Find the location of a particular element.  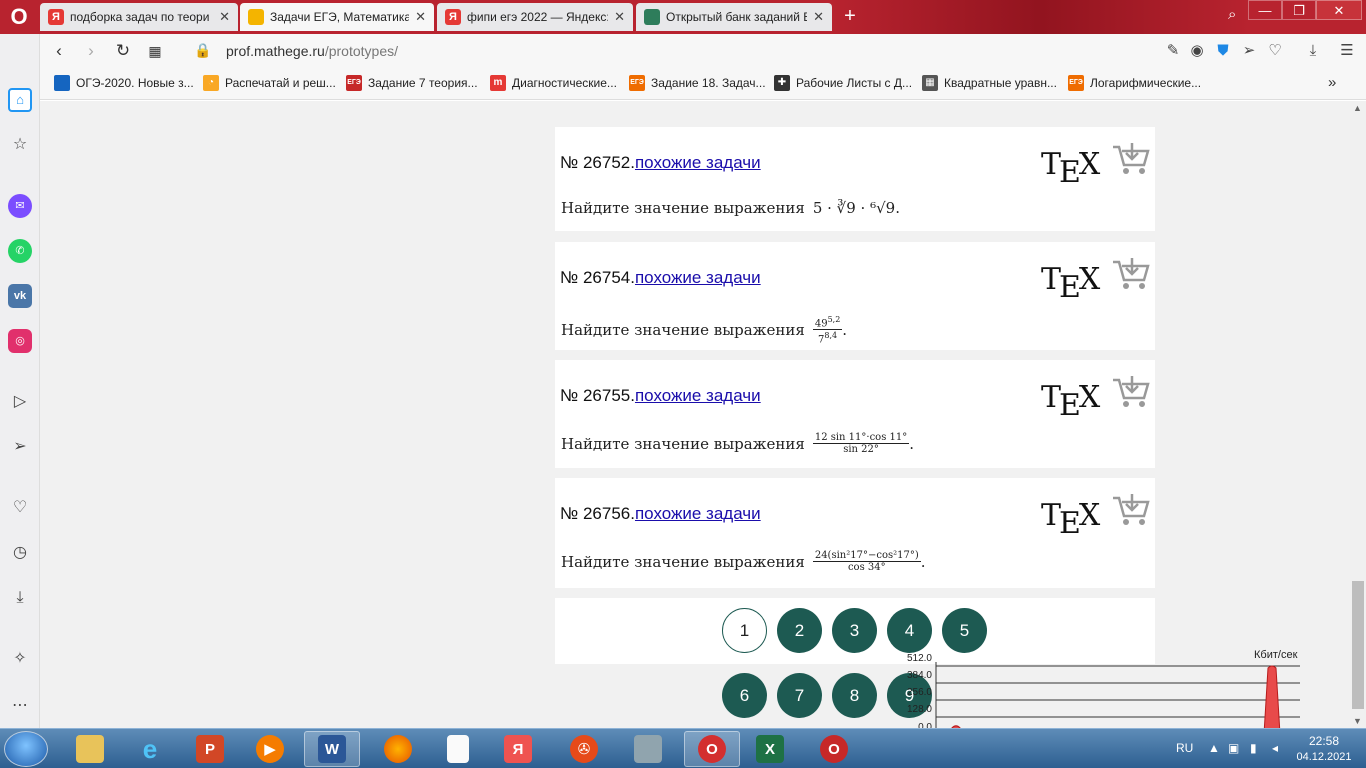

tab-2: Задачи ЕГЭ, Математика, г ✕ is located at coordinates (337, 17).